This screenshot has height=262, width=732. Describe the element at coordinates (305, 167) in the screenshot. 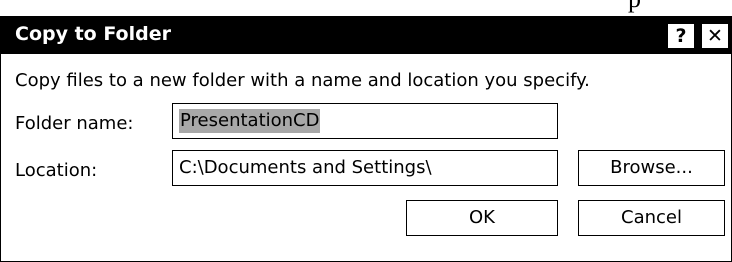

I see `location-value: C:\Documents and Settings\` at that location.